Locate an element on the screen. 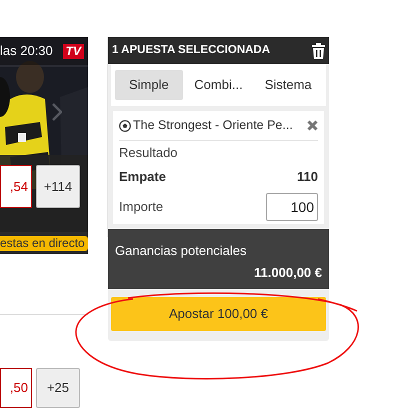 Image resolution: width=410 pixels, height=409 pixels. close-icon is located at coordinates (312, 125).